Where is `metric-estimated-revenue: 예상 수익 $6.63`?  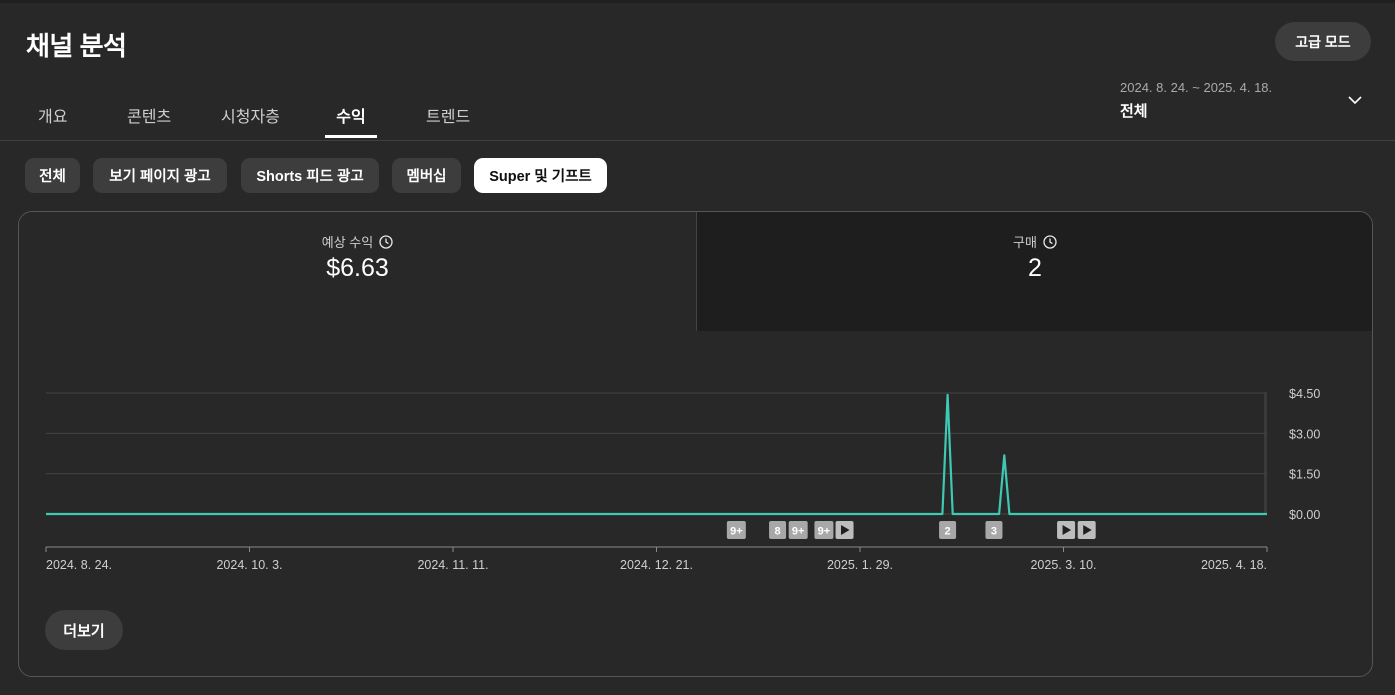 metric-estimated-revenue: 예상 수익 $6.63 is located at coordinates (357, 271).